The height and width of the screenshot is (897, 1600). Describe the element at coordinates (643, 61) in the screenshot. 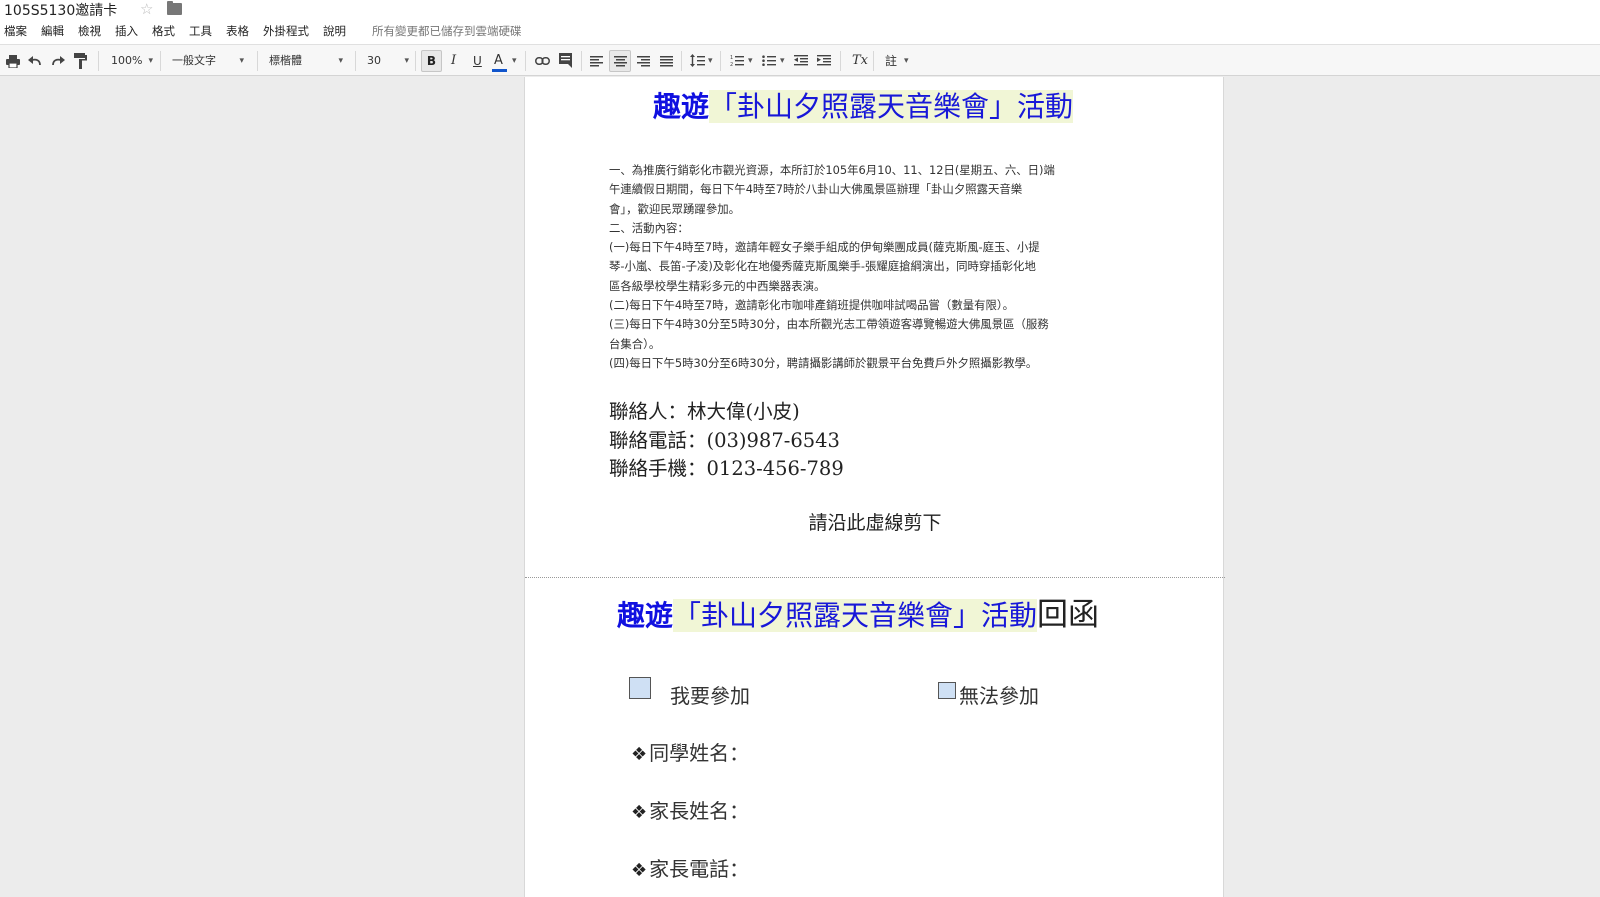

I see `align-right-icon` at that location.